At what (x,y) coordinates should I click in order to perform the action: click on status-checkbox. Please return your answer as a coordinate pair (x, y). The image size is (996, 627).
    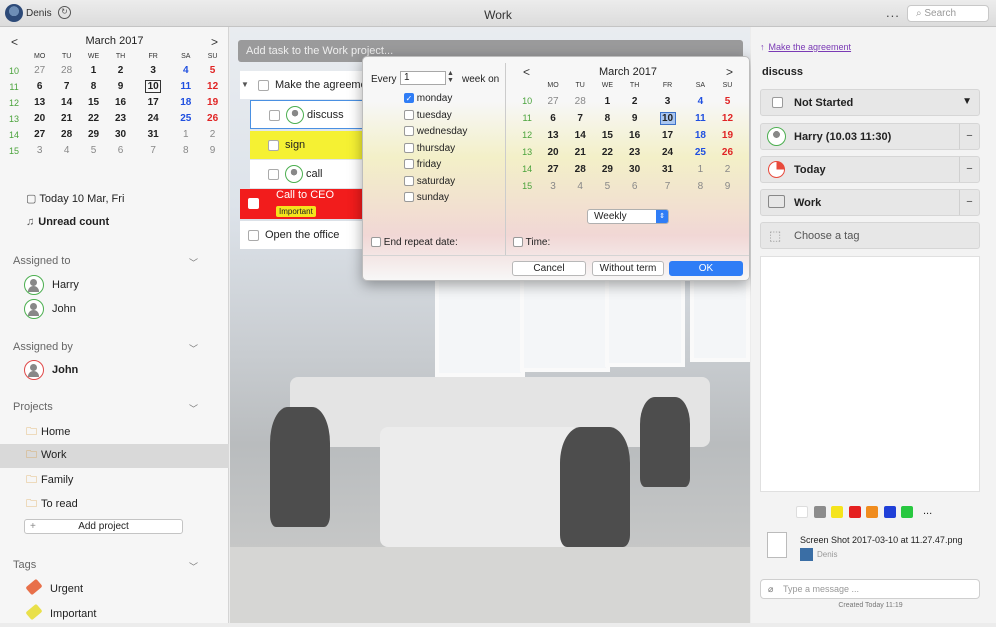
    Looking at the image, I should click on (777, 102).